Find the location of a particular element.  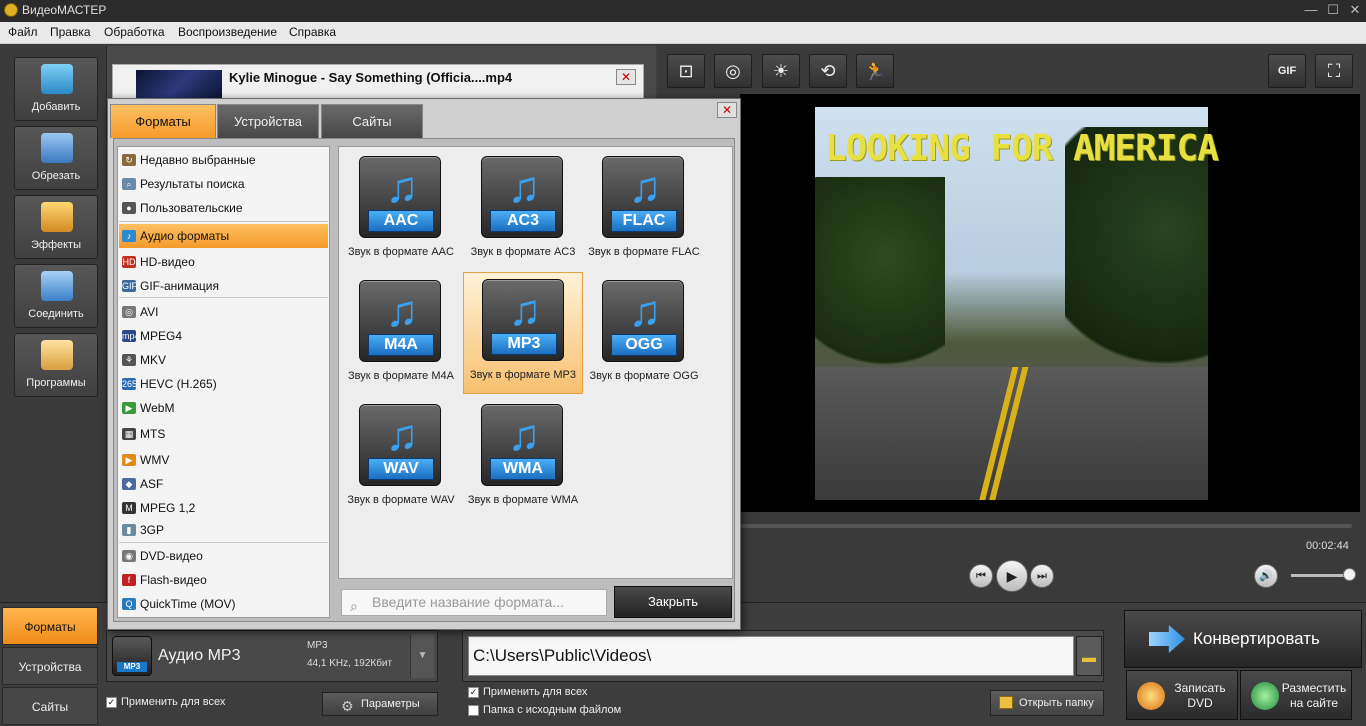

volume-knob is located at coordinates (1349, 574).